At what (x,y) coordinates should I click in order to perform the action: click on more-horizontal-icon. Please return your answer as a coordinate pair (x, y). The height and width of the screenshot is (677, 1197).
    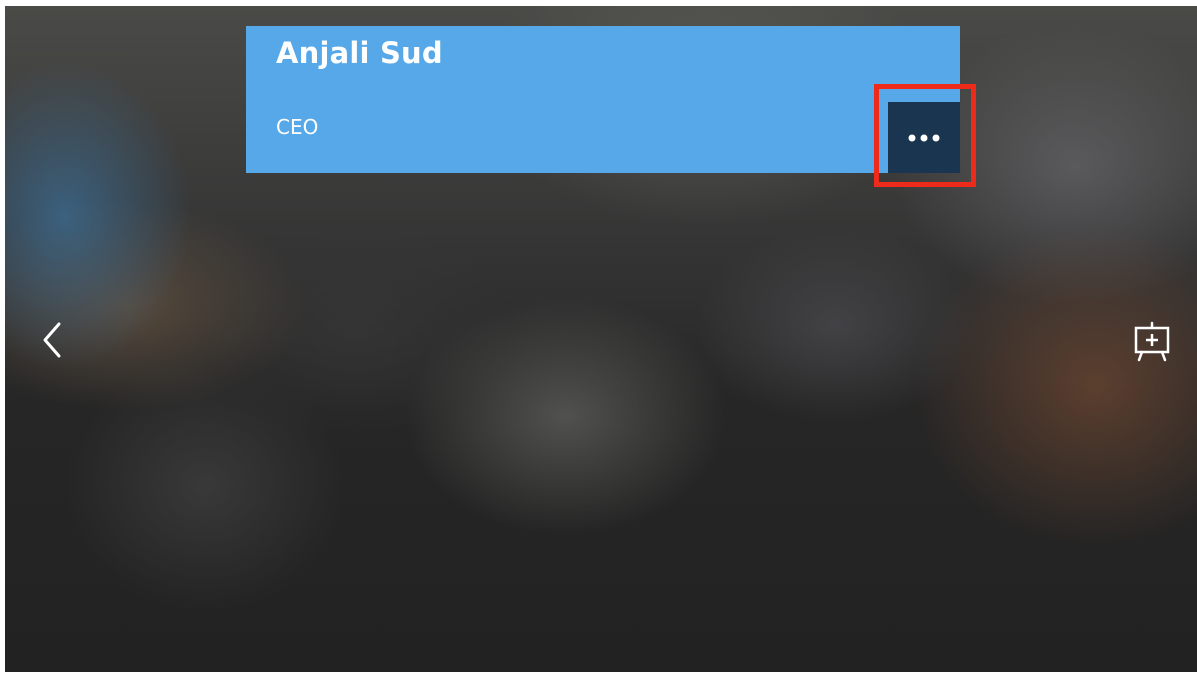
    Looking at the image, I should click on (924, 137).